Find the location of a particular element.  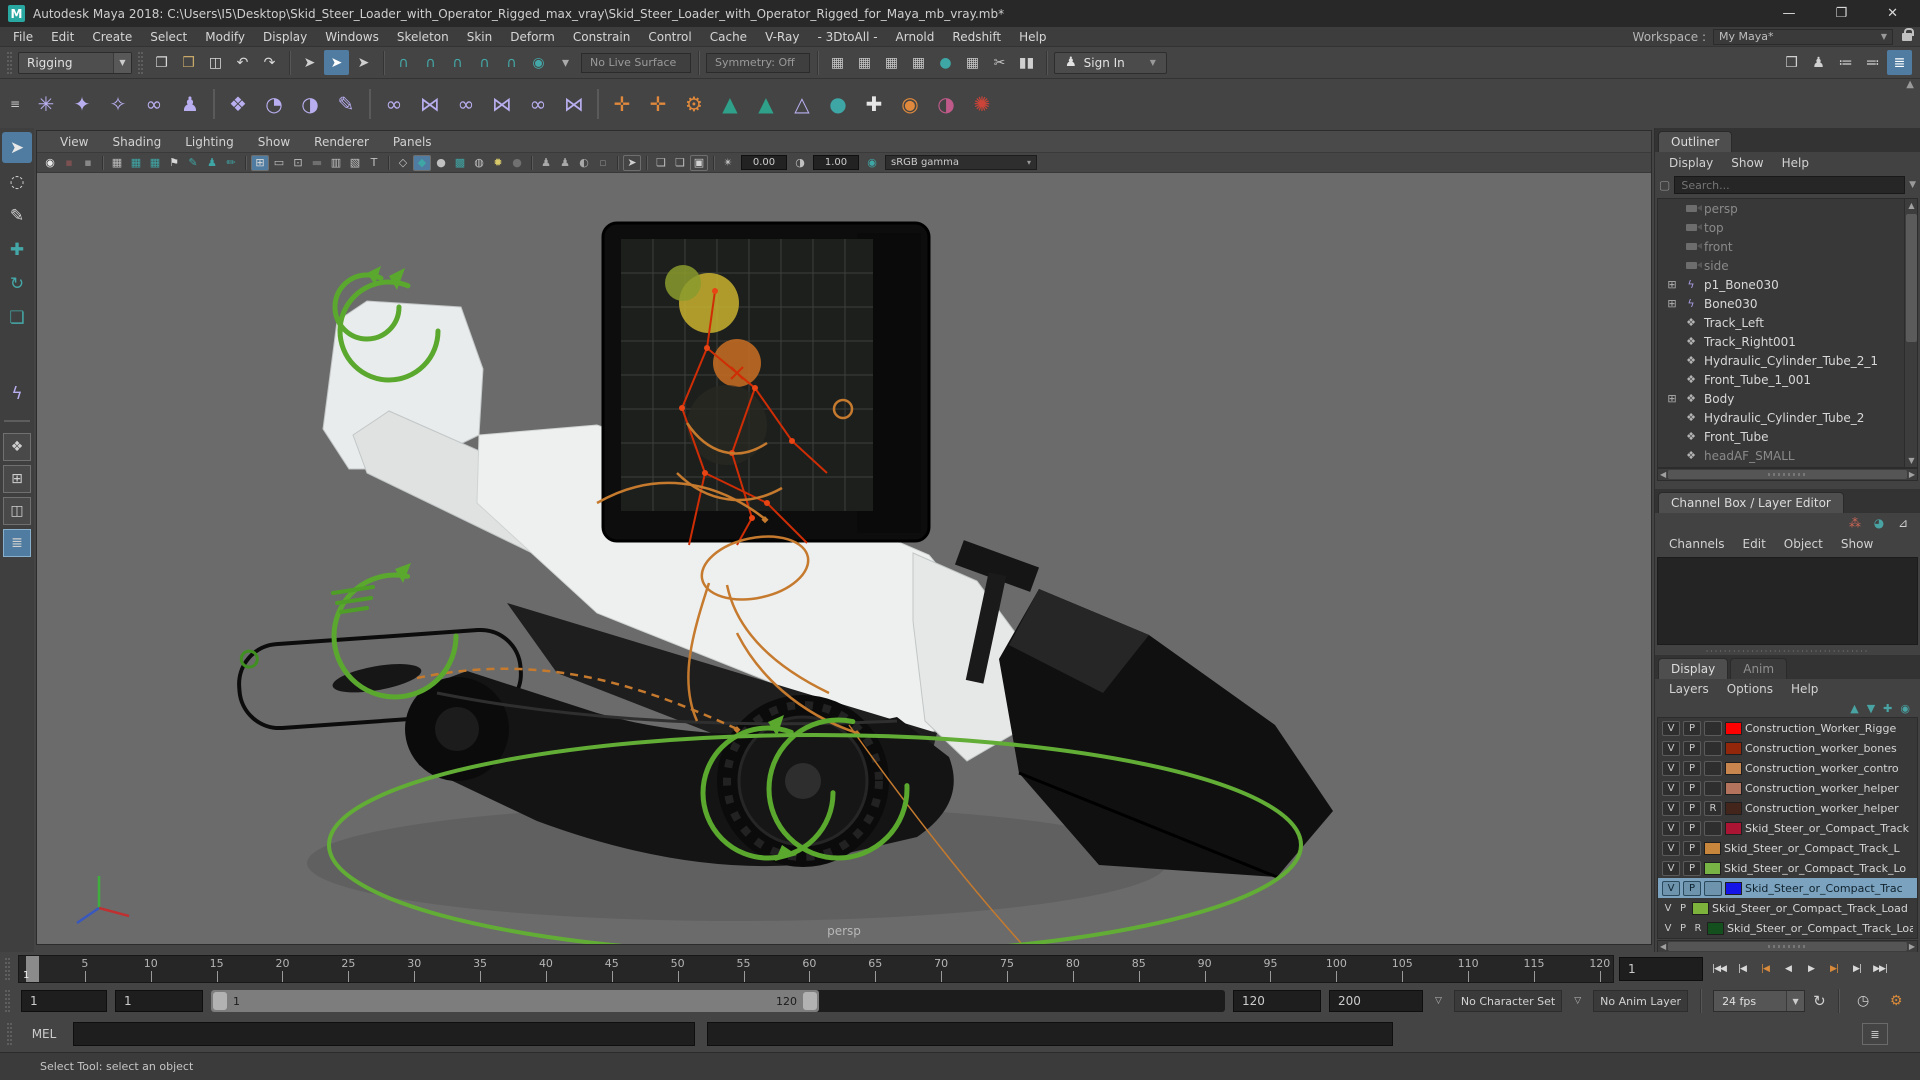

symmetry-field: Symmetry: Off is located at coordinates (758, 62).